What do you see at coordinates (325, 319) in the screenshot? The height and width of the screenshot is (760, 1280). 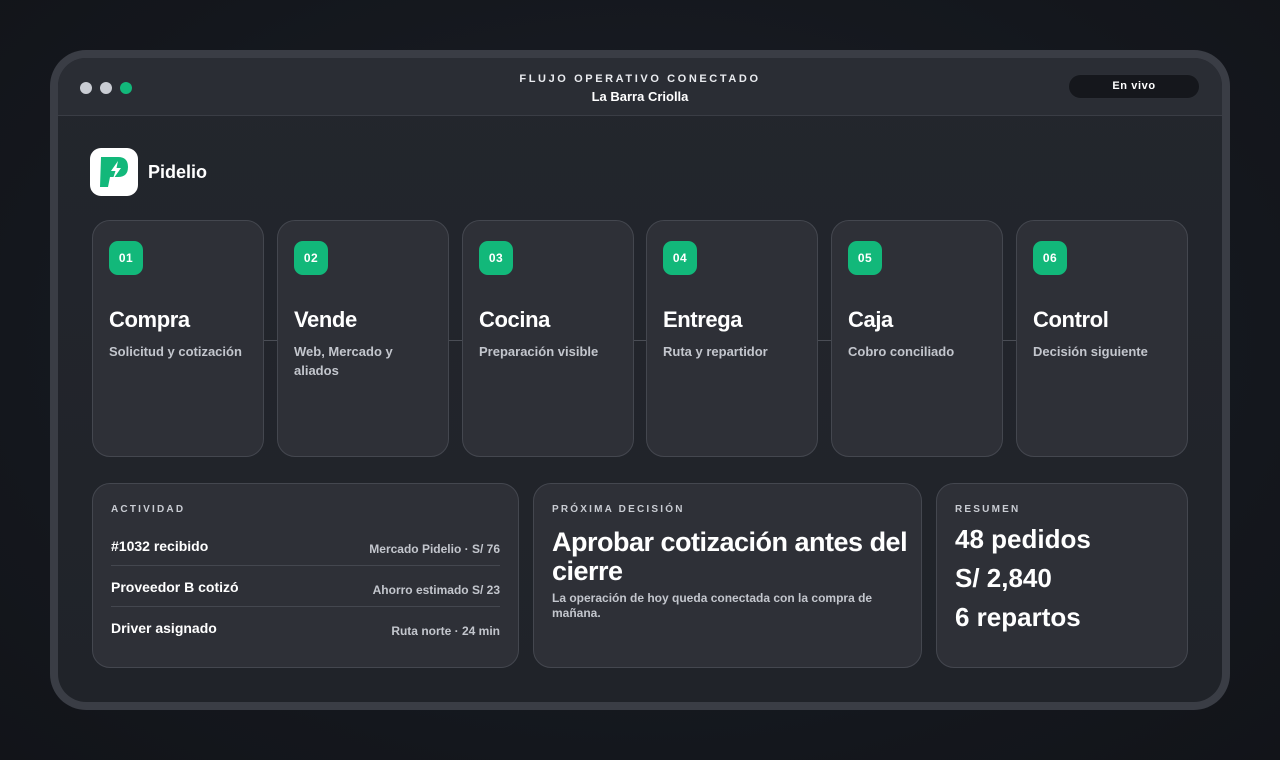 I see `step-title: Vende` at bounding box center [325, 319].